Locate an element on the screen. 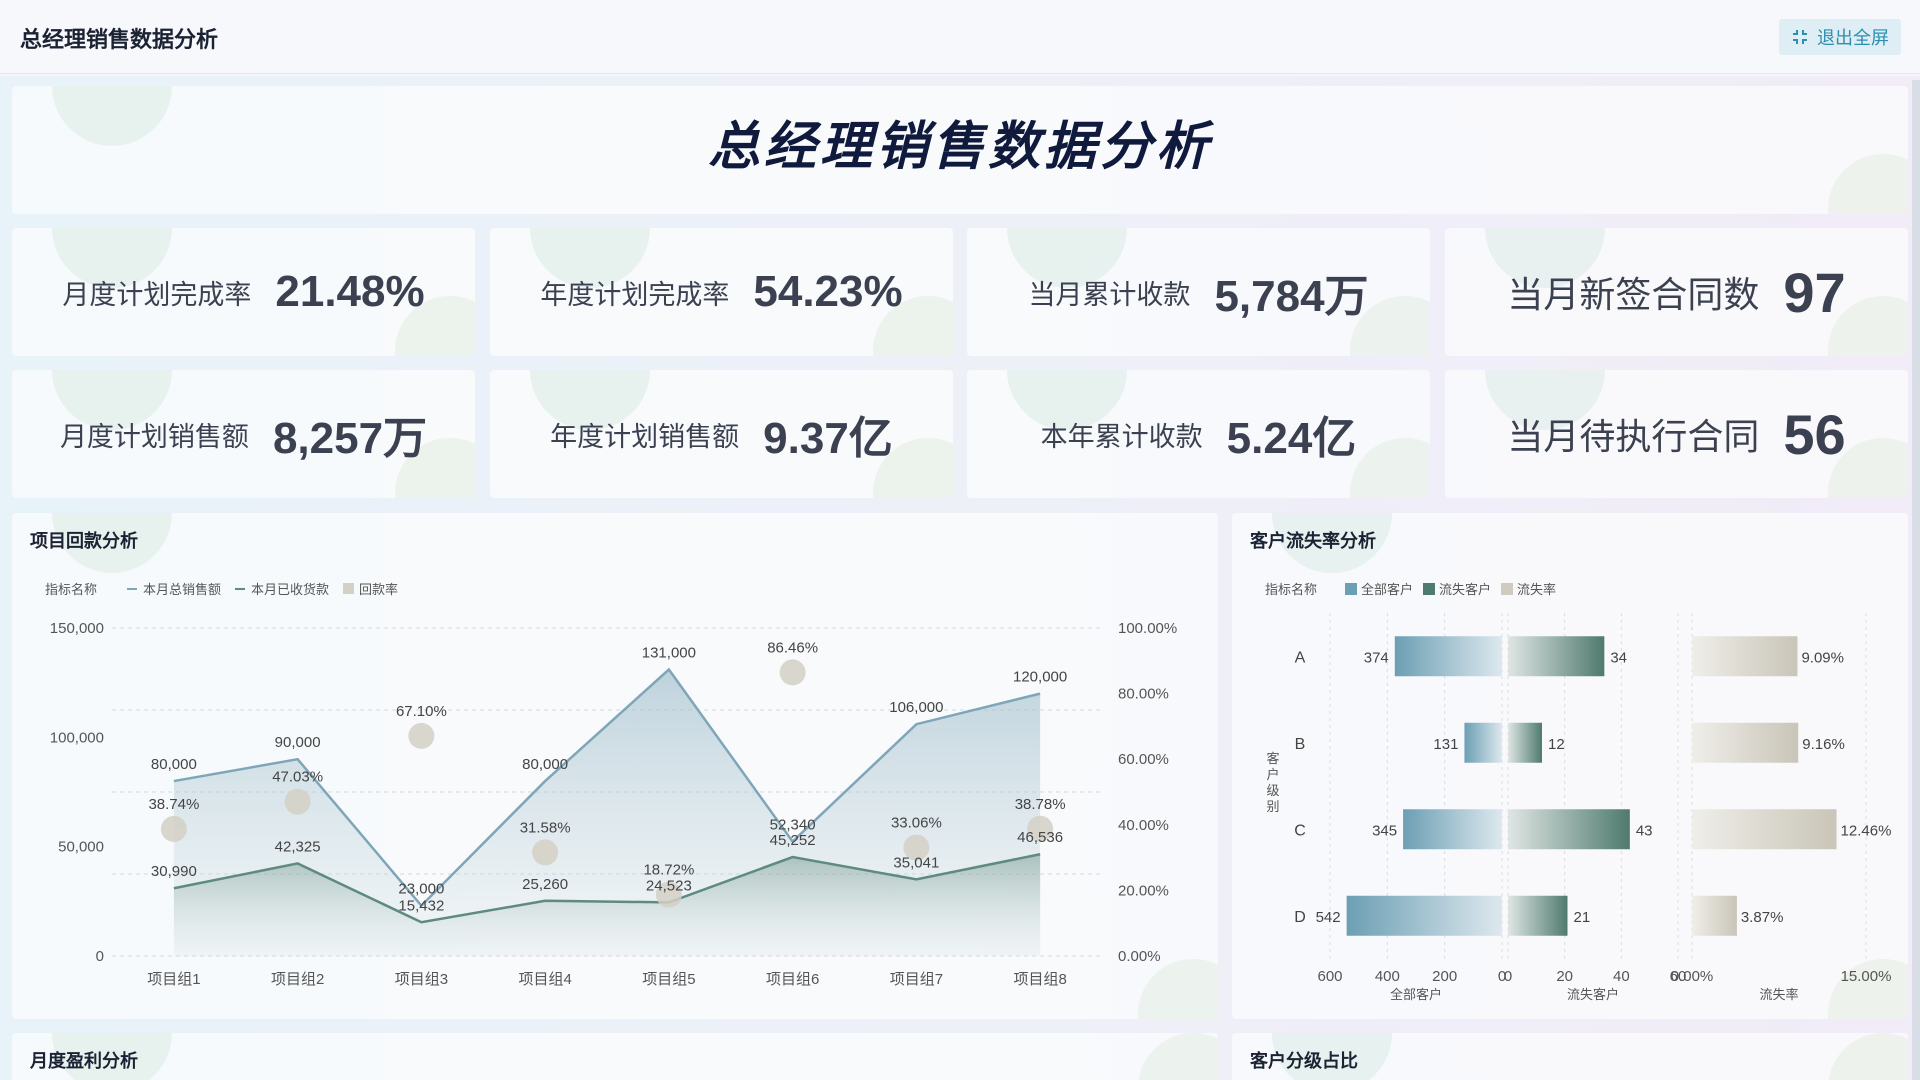  y-axis-label: 别 is located at coordinates (1272, 806).